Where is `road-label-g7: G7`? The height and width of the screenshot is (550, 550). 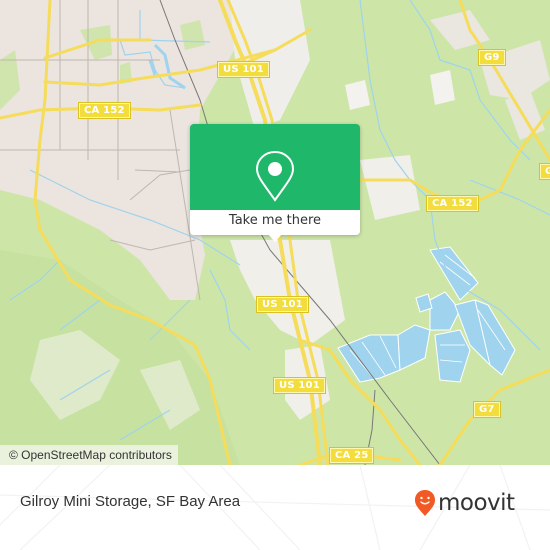 road-label-g7: G7 is located at coordinates (487, 409).